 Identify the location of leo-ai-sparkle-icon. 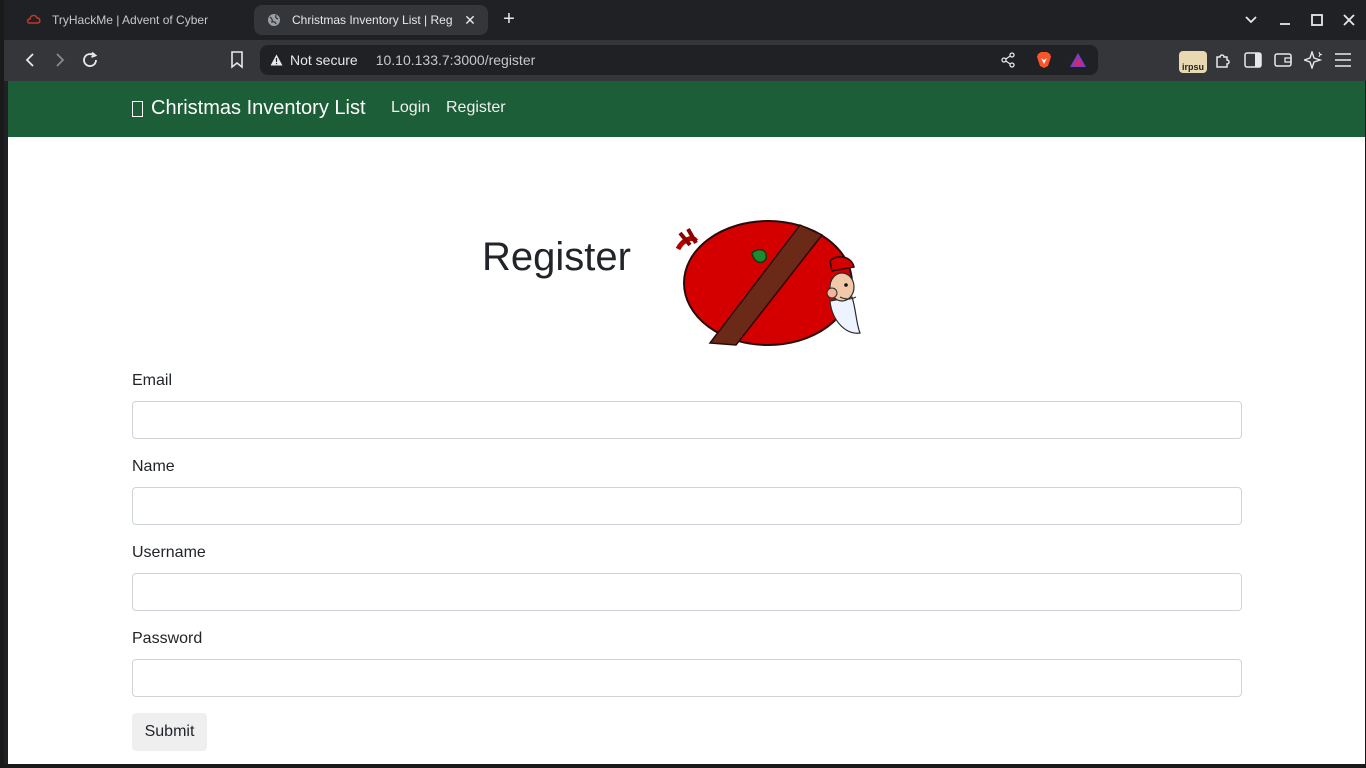
(1313, 60).